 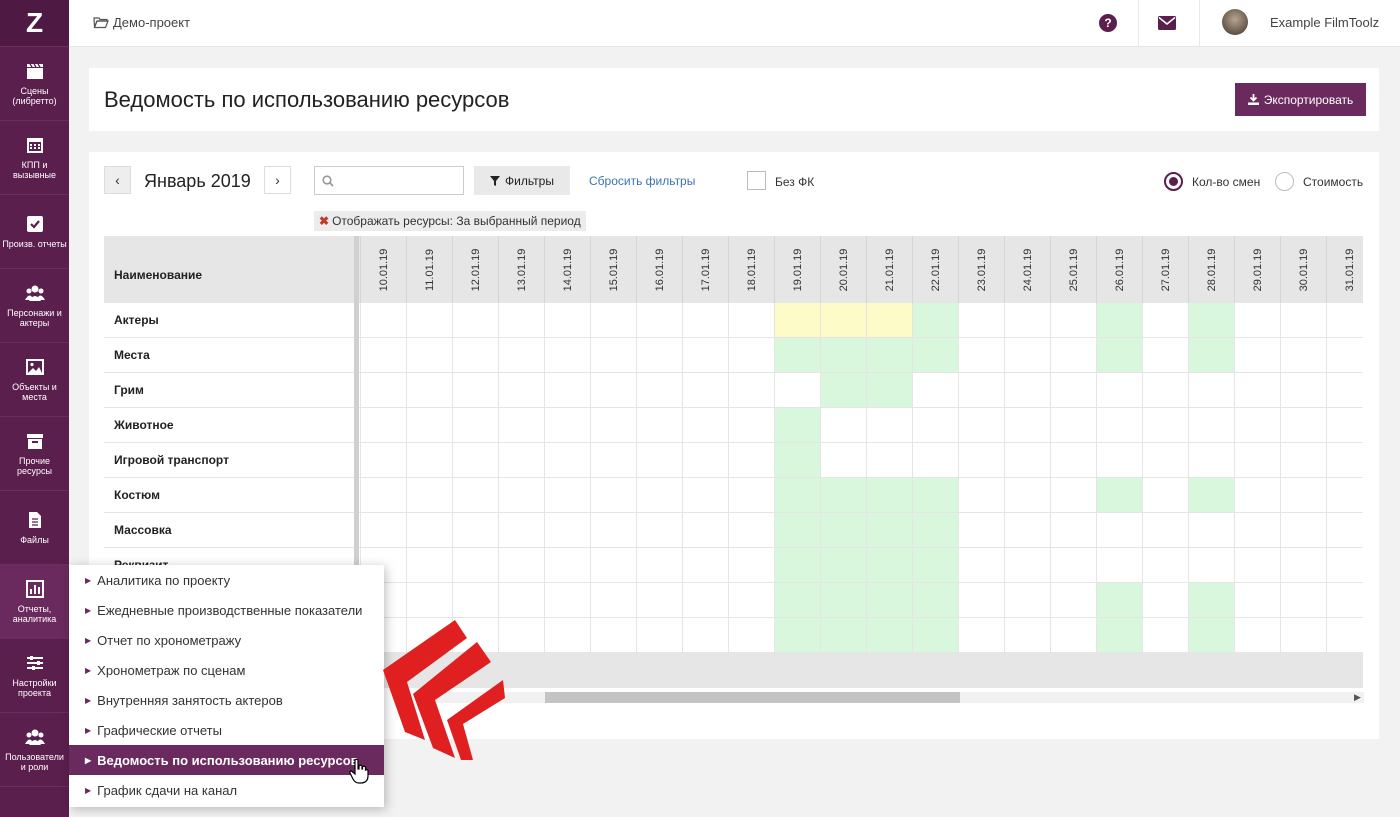 I want to click on submenu-item: ▶ Хронометраж по сценам, so click(x=226, y=670).